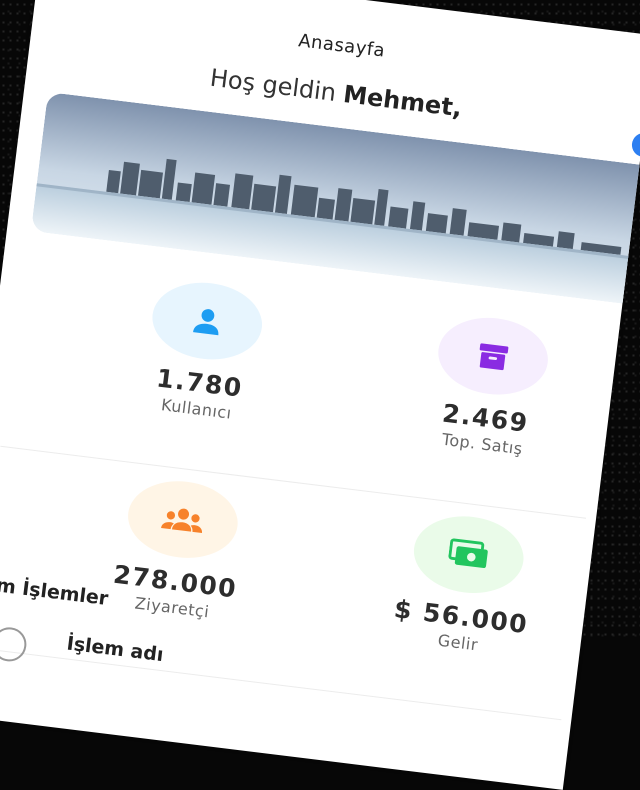 This screenshot has height=790, width=640. I want to click on money-icon, so click(468, 553).